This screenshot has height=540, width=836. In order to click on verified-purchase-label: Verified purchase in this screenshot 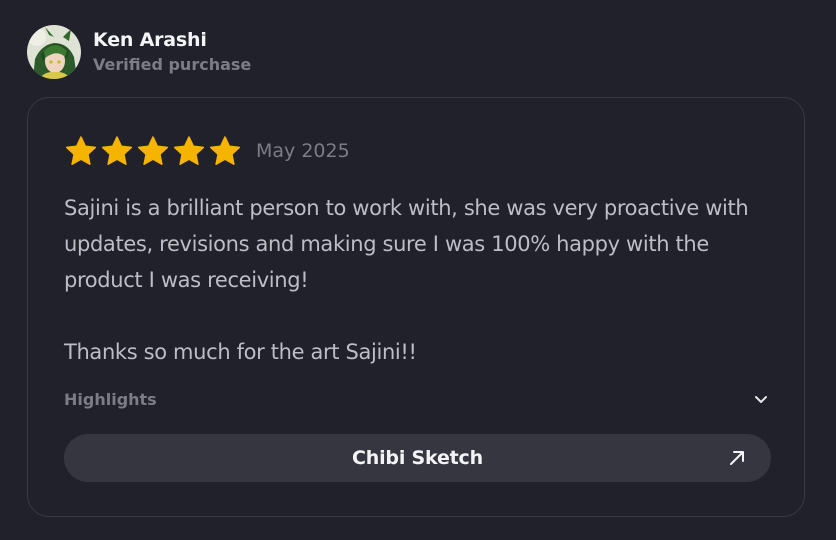, I will do `click(172, 64)`.